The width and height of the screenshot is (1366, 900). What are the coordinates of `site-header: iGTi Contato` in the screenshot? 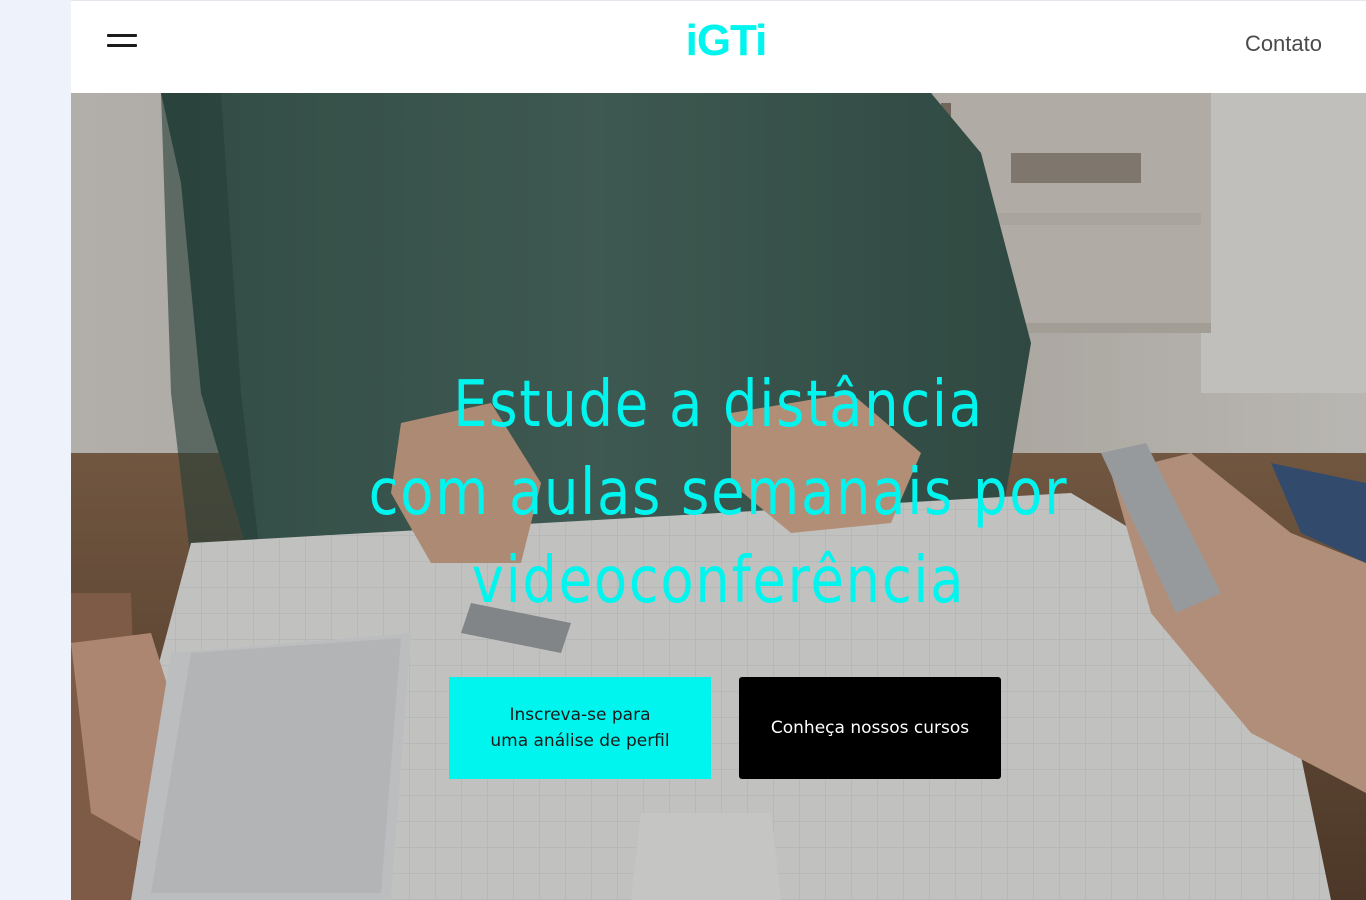 It's located at (718, 46).